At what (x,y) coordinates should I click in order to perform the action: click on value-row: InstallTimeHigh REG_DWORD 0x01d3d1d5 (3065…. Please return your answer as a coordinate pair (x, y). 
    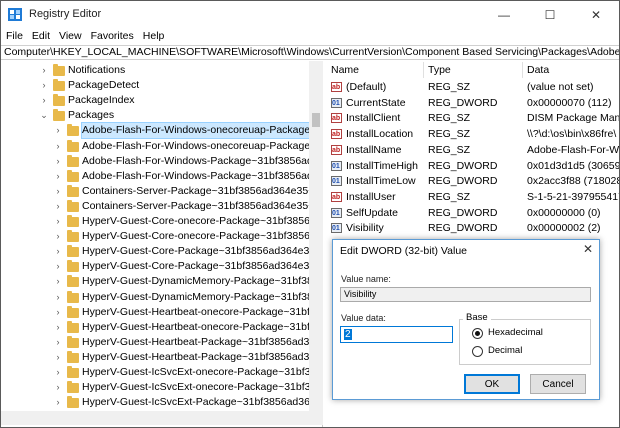
    Looking at the image, I should click on (473, 167).